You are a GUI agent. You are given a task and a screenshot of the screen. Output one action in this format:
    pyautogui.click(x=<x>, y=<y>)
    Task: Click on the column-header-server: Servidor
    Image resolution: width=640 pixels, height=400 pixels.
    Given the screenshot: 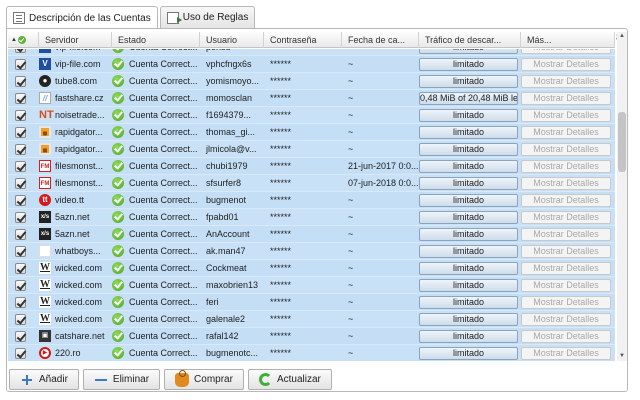 What is the action you would take?
    pyautogui.click(x=75, y=40)
    